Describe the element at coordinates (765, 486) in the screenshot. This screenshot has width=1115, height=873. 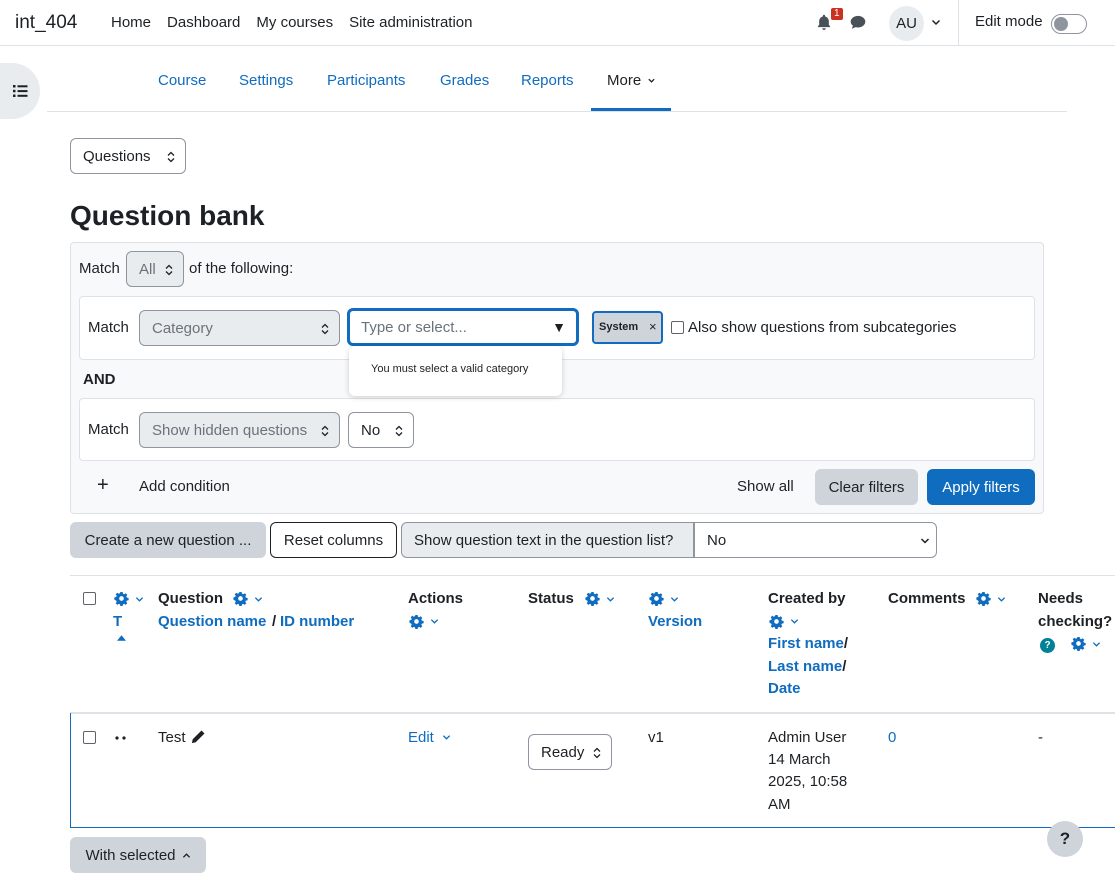
I see `show-all-button: Show all` at that location.